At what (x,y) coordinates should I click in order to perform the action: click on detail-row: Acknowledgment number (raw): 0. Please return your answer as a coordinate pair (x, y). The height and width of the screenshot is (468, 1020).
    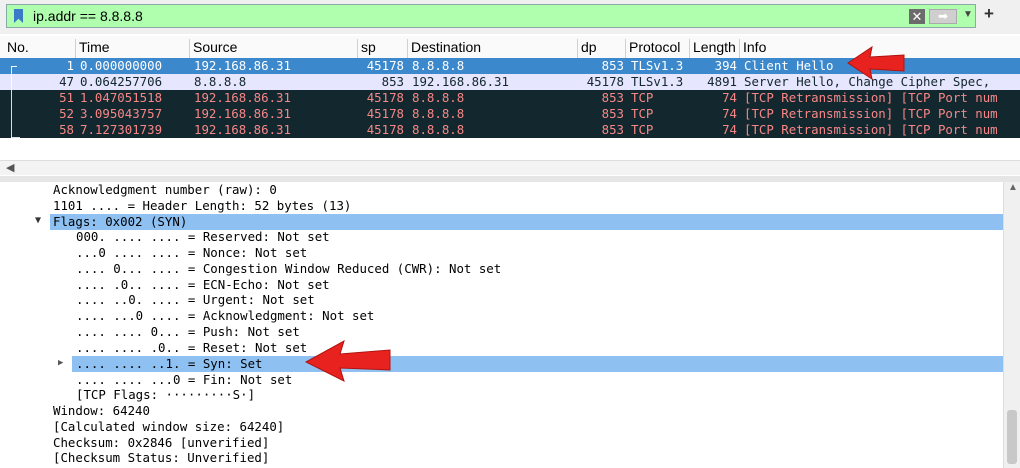
    Looking at the image, I should click on (165, 190).